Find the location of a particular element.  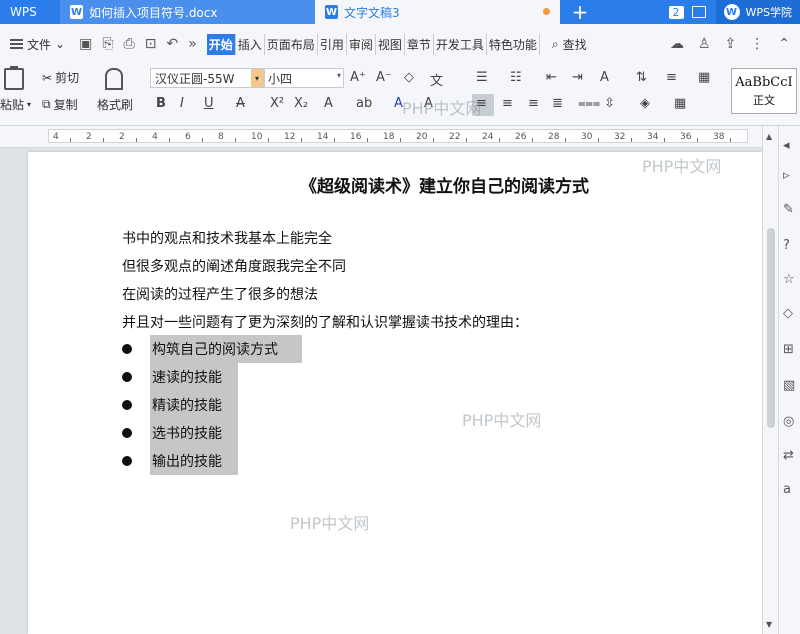

help-icon: ? is located at coordinates (786, 245).